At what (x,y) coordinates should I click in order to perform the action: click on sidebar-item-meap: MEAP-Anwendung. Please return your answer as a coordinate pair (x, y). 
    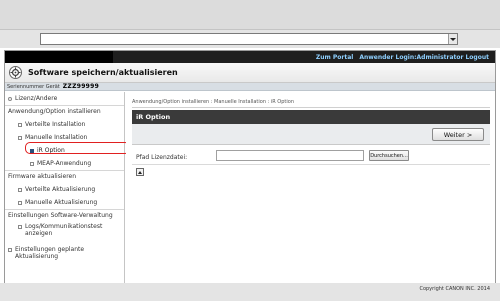
    Looking at the image, I should click on (60, 163).